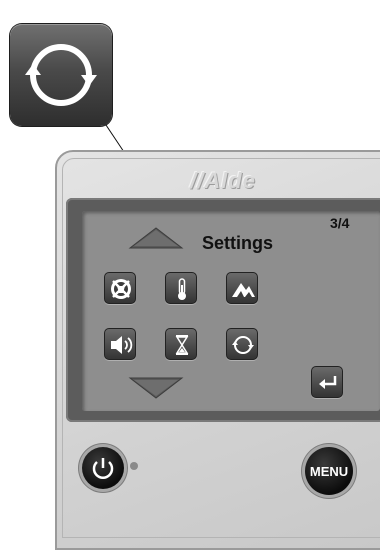 The width and height of the screenshot is (380, 550). I want to click on enter-return-icon, so click(328, 382).